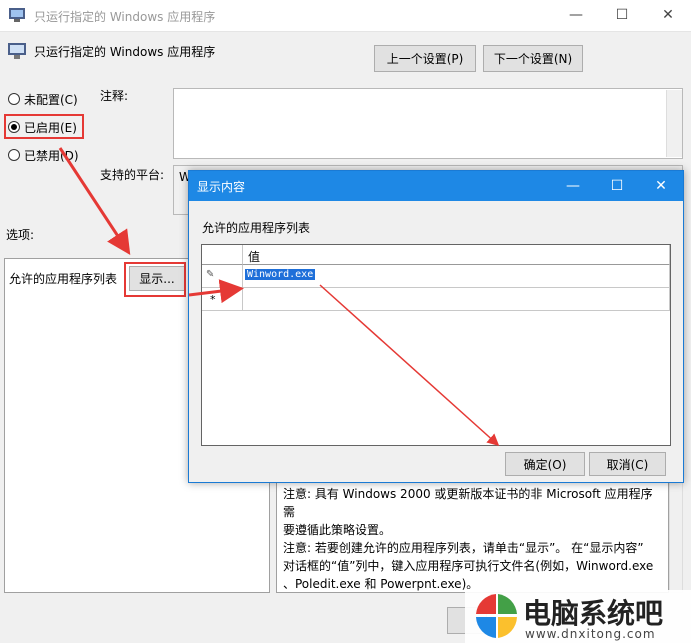 Image resolution: width=691 pixels, height=643 pixels. Describe the element at coordinates (337, 530) in the screenshot. I see `help-line: 要遵循此策略设置。` at that location.